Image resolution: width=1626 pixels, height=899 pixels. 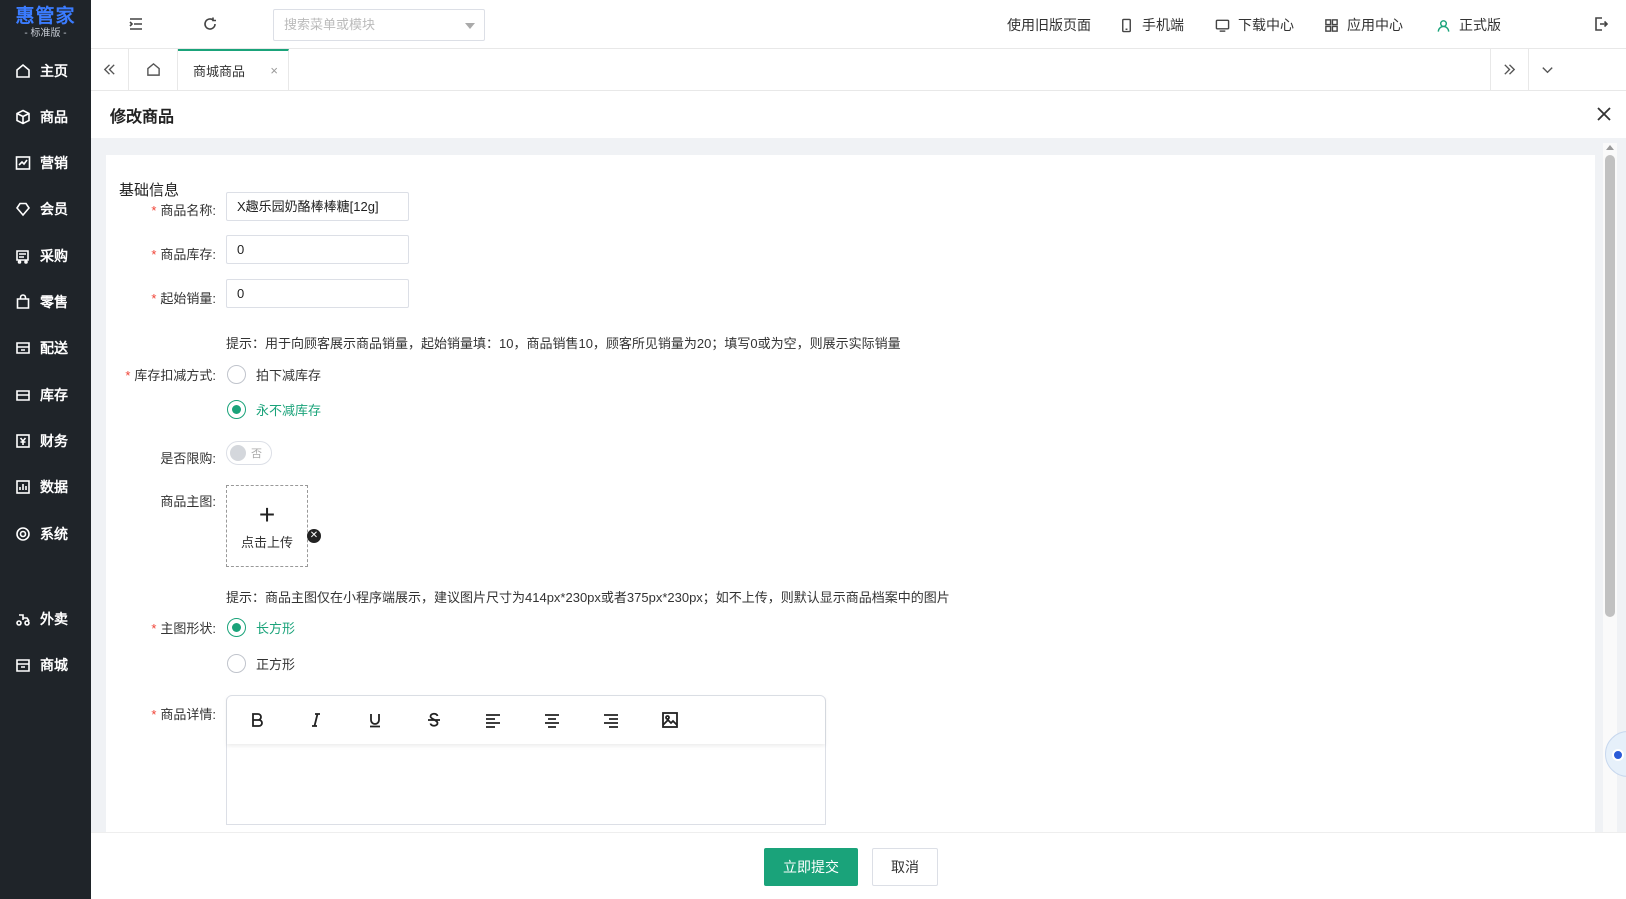 I want to click on scrollbar-thumb, so click(x=1610, y=386).